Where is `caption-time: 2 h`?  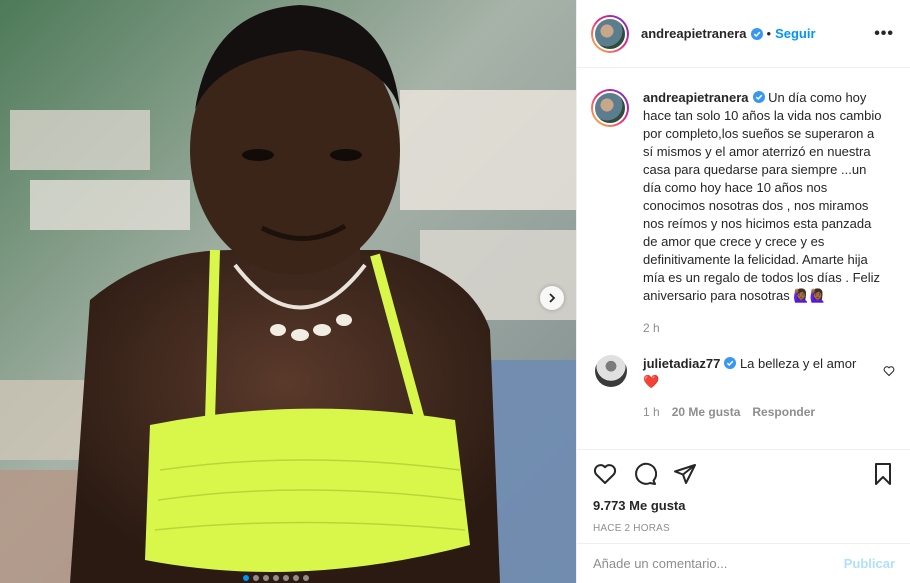
caption-time: 2 h is located at coordinates (764, 328).